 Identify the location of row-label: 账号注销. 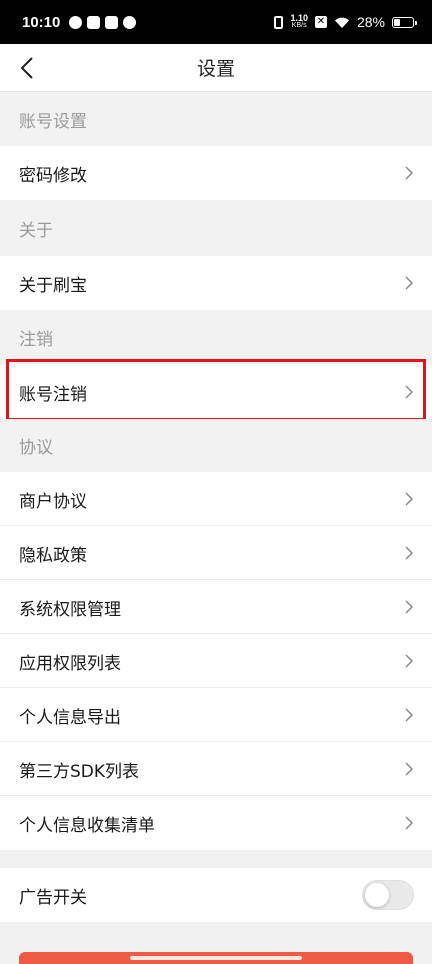
(53, 394).